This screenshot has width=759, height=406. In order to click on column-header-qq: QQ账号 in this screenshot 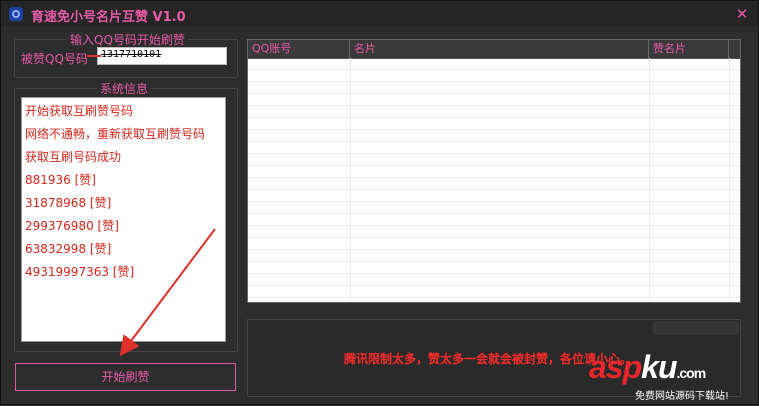, I will do `click(299, 49)`.